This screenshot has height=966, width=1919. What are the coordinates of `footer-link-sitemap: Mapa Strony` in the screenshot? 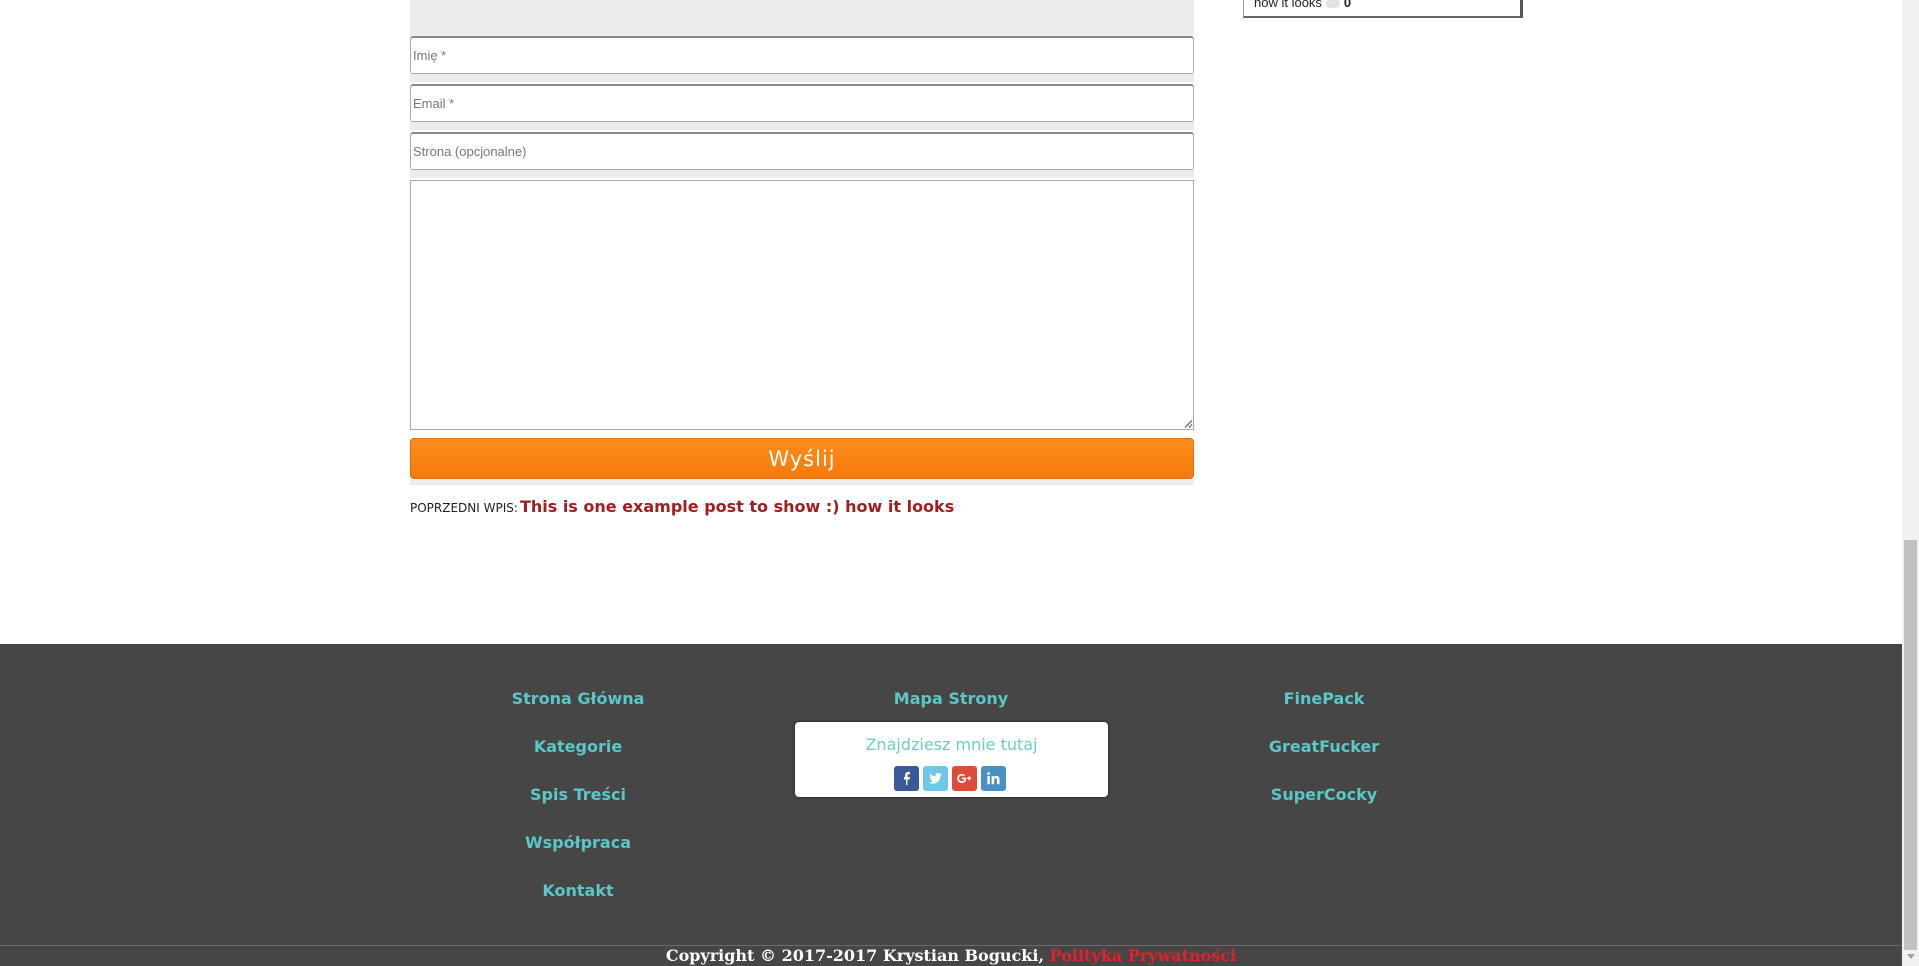 It's located at (951, 698).